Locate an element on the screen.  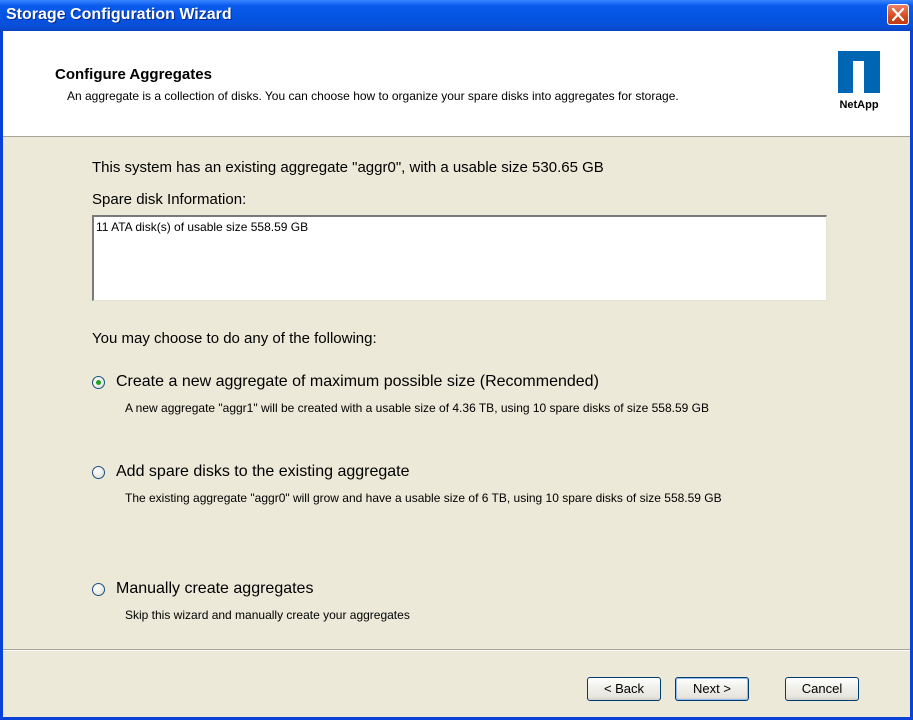
next-button: Next > is located at coordinates (712, 689).